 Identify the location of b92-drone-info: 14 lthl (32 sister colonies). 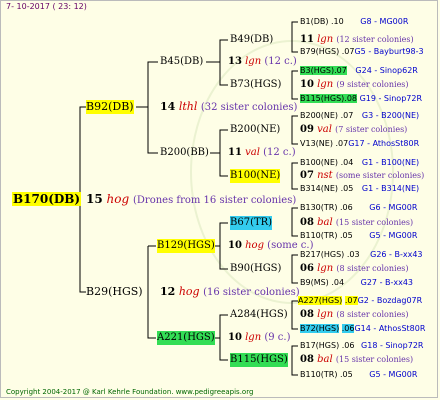
(228, 107).